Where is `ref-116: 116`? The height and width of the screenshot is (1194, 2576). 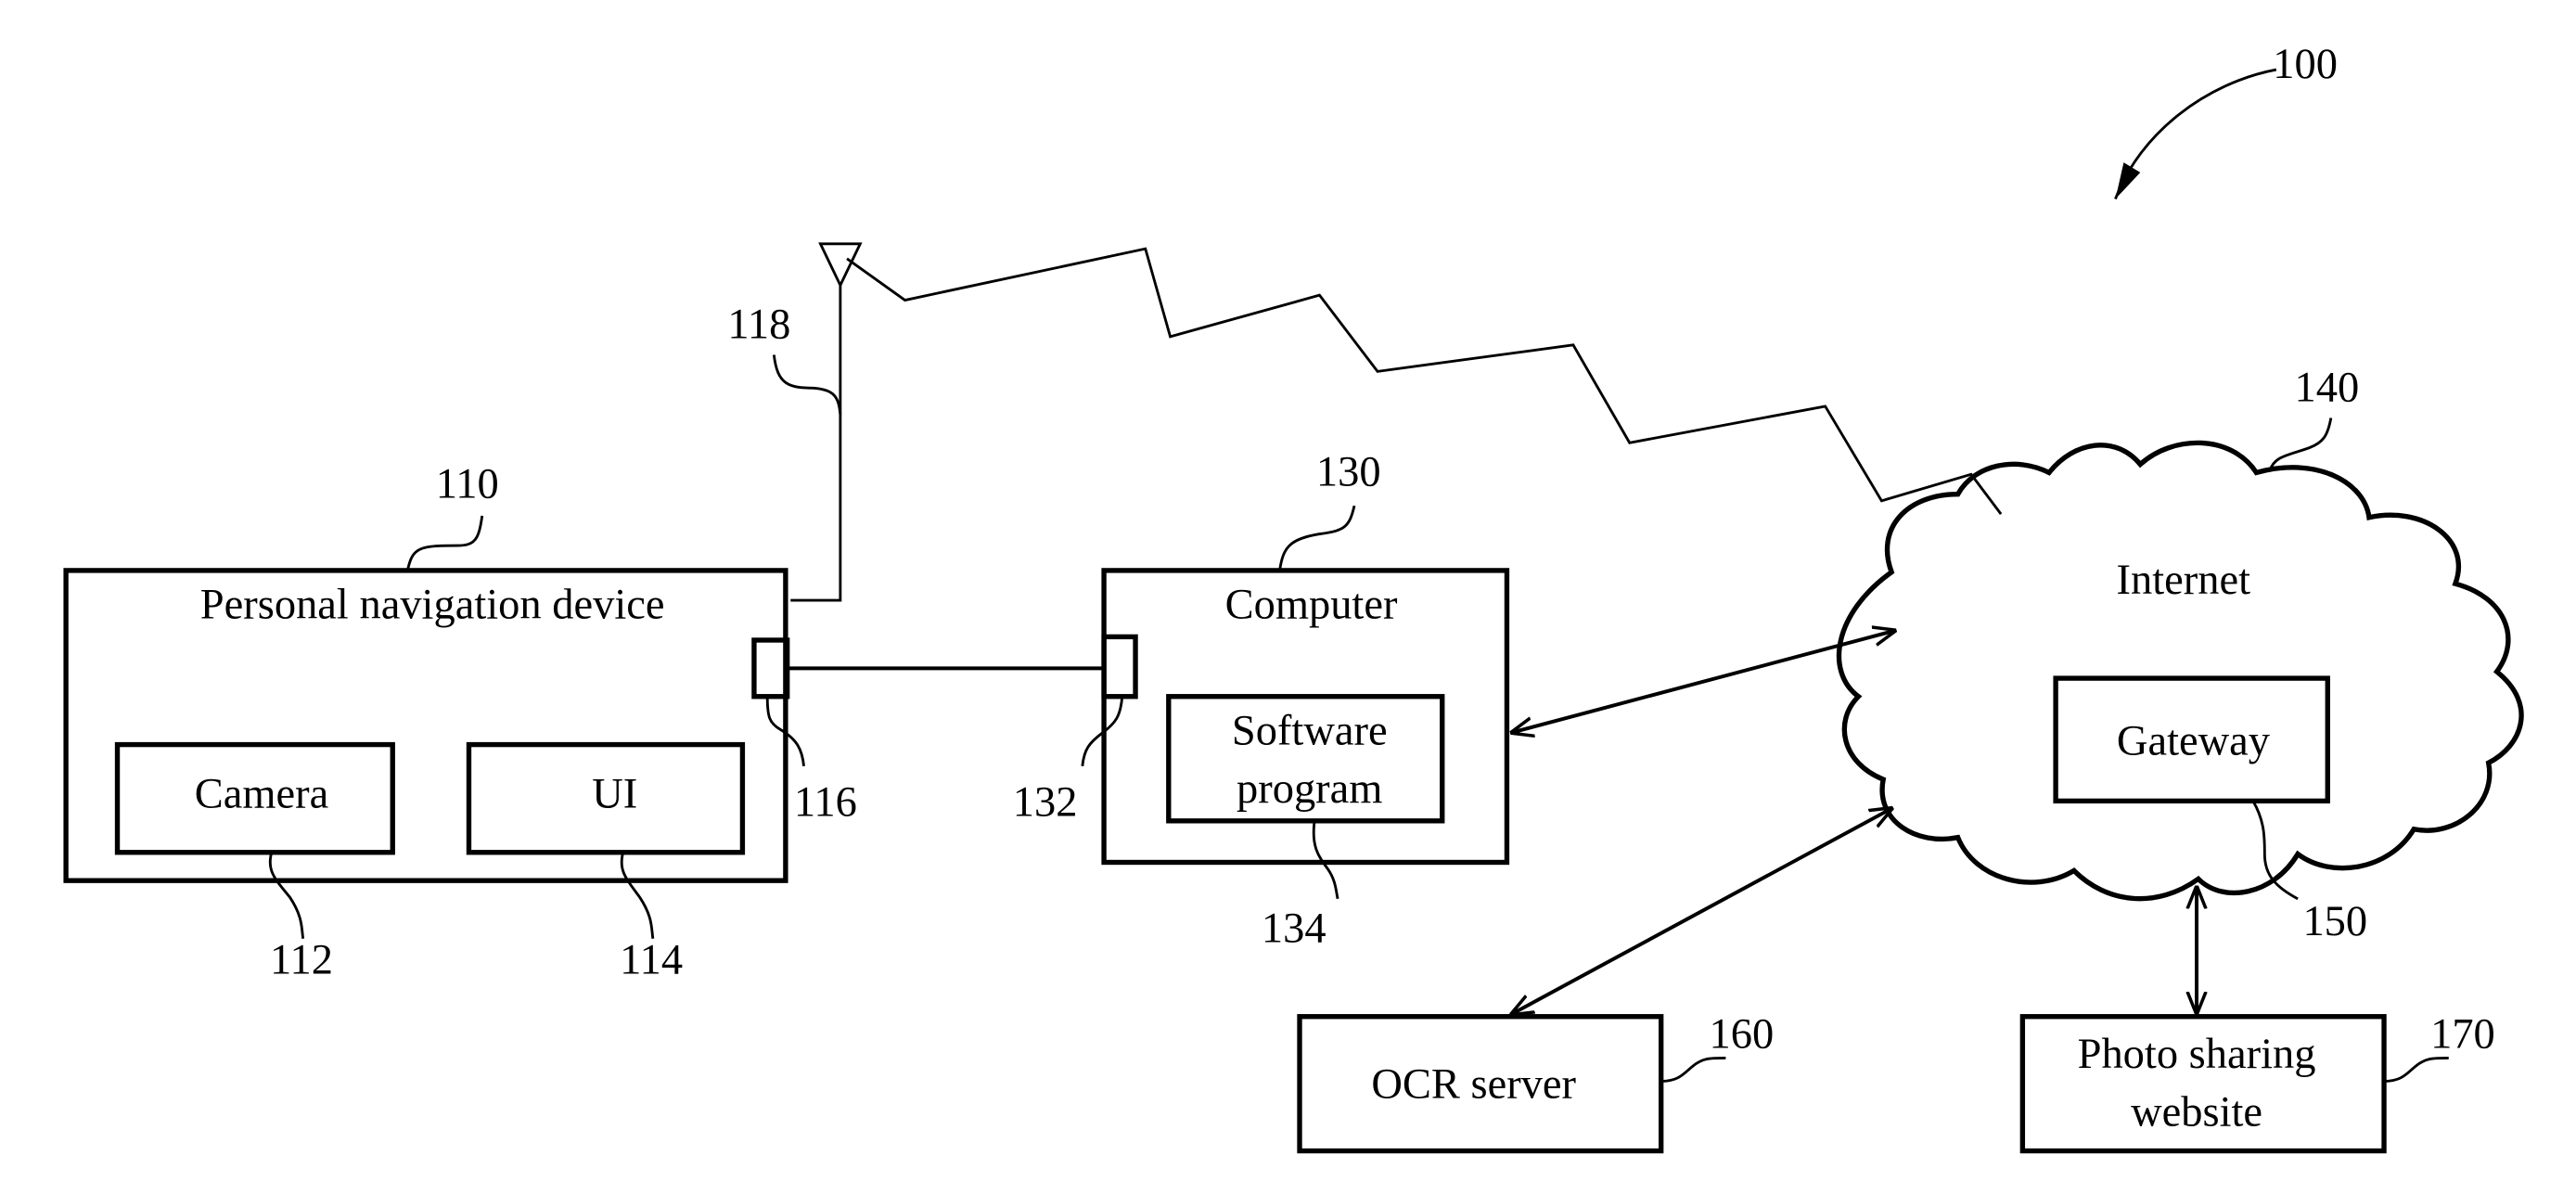 ref-116: 116 is located at coordinates (825, 802).